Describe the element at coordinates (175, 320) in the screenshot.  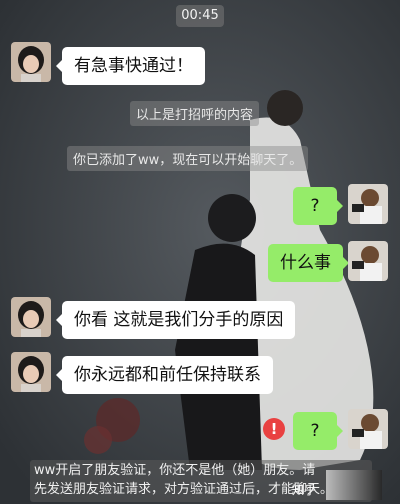
I see `incoming-message: 你看 这就是我们分手的原因` at that location.